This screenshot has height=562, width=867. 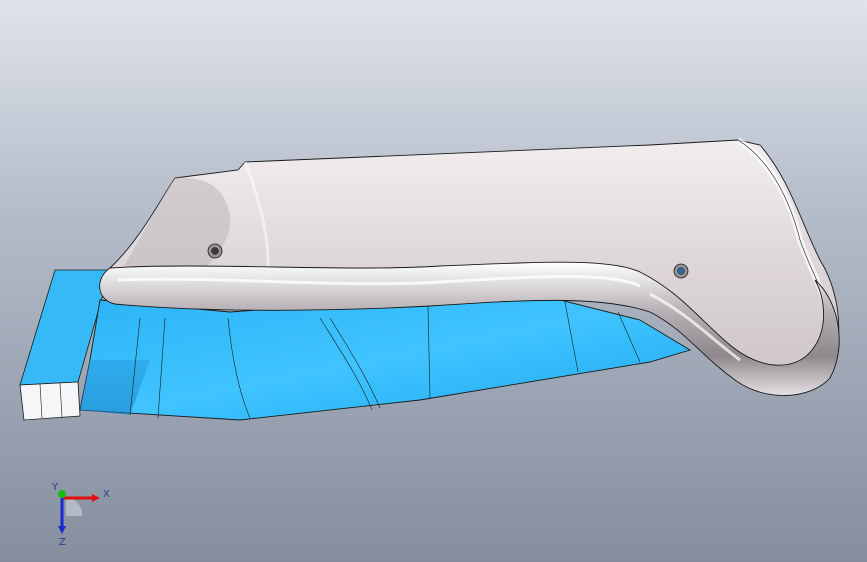 What do you see at coordinates (215, 251) in the screenshot?
I see `screw-hole-front` at bounding box center [215, 251].